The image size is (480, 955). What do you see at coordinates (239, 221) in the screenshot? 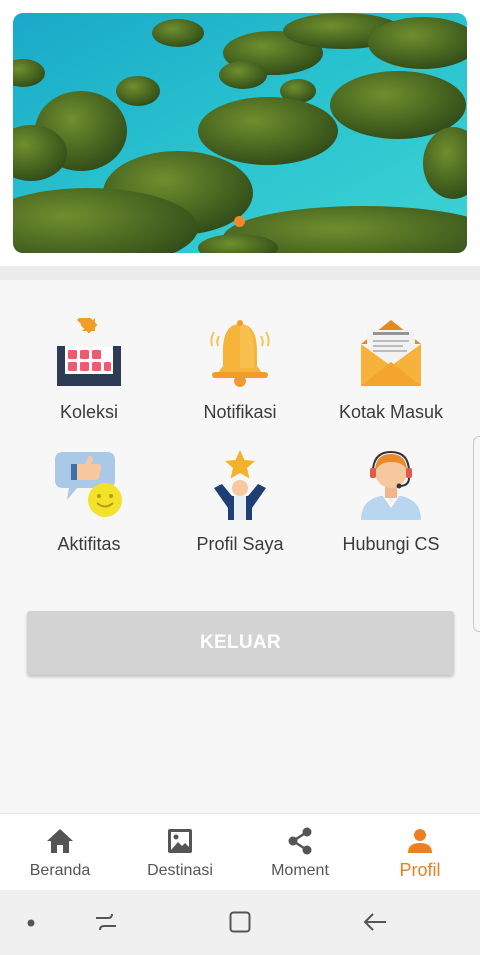
I see `carousel-indicator-dot` at bounding box center [239, 221].